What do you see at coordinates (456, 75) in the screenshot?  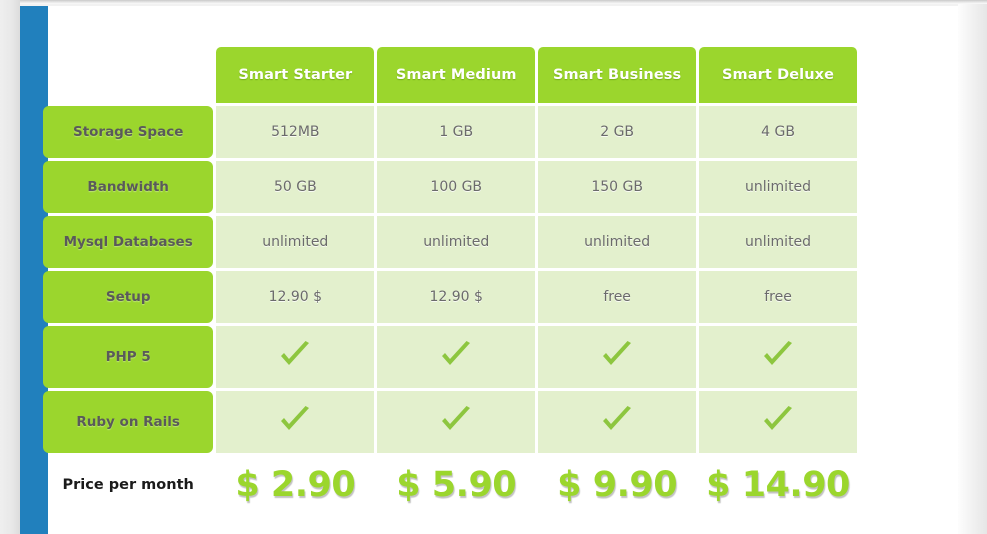 I see `plan-header-smart-medium: Smart Medium` at bounding box center [456, 75].